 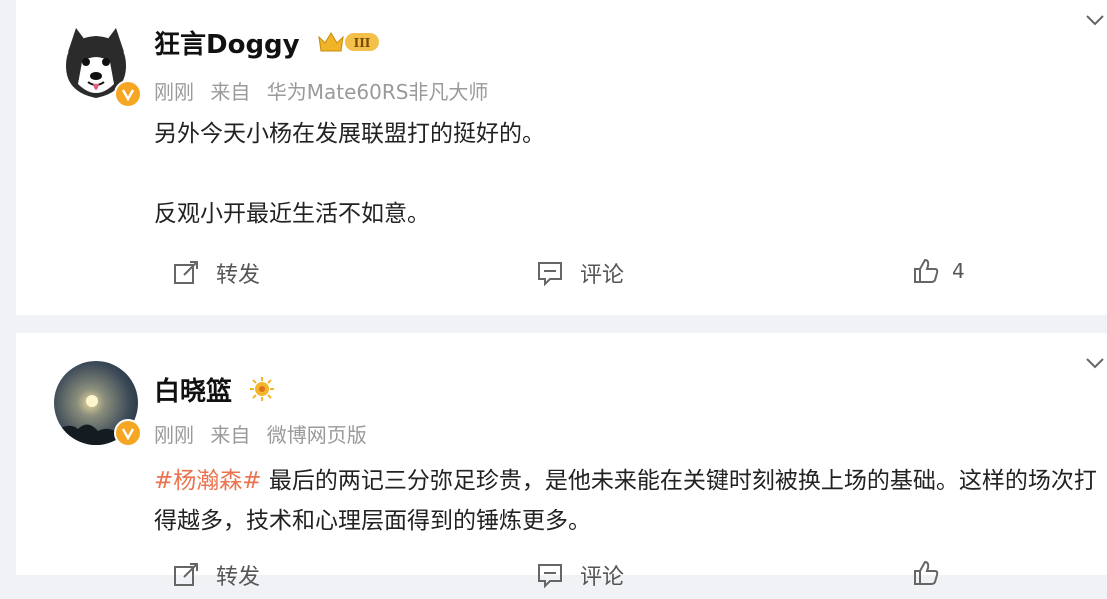 What do you see at coordinates (317, 435) in the screenshot?
I see `post-source: 微博网页版` at bounding box center [317, 435].